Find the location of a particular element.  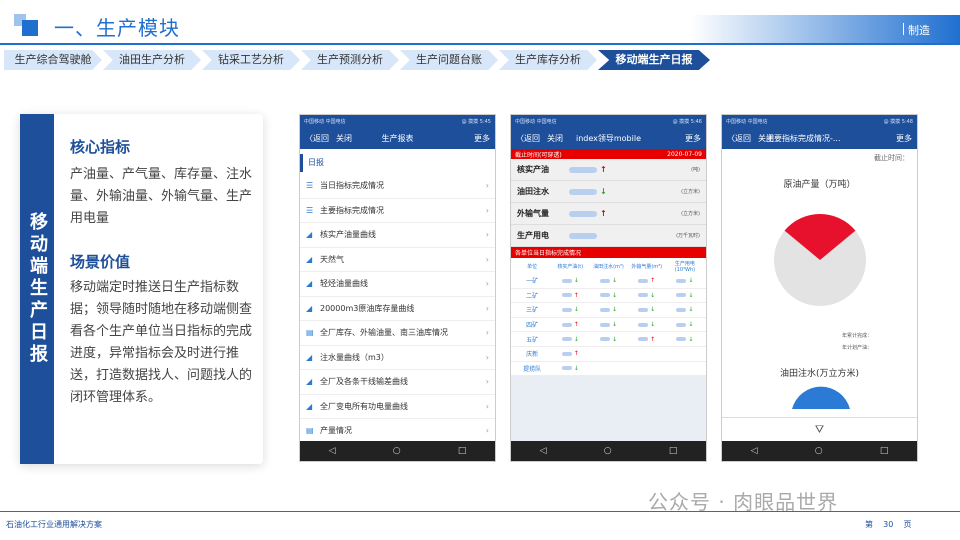

report-item: ◢ 20000m3原油库存量曲线 › is located at coordinates (397, 309).